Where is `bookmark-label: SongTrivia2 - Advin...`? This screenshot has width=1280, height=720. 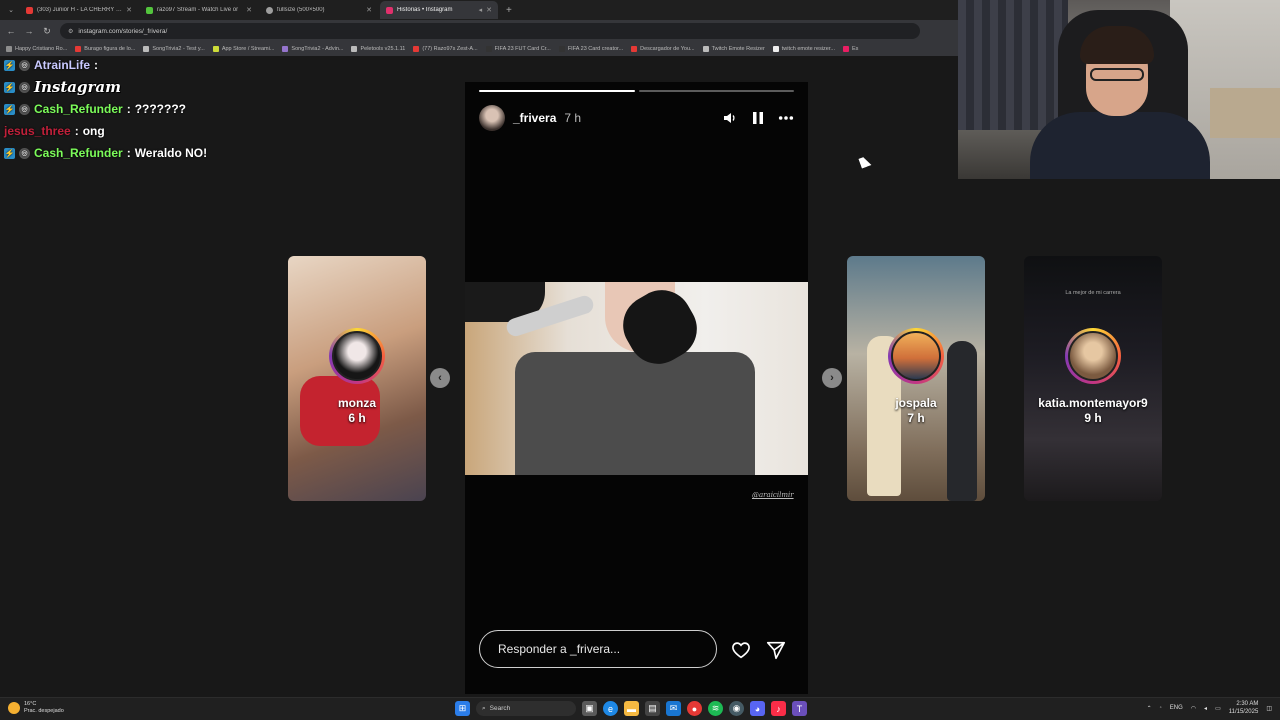 bookmark-label: SongTrivia2 - Advin... is located at coordinates (317, 49).